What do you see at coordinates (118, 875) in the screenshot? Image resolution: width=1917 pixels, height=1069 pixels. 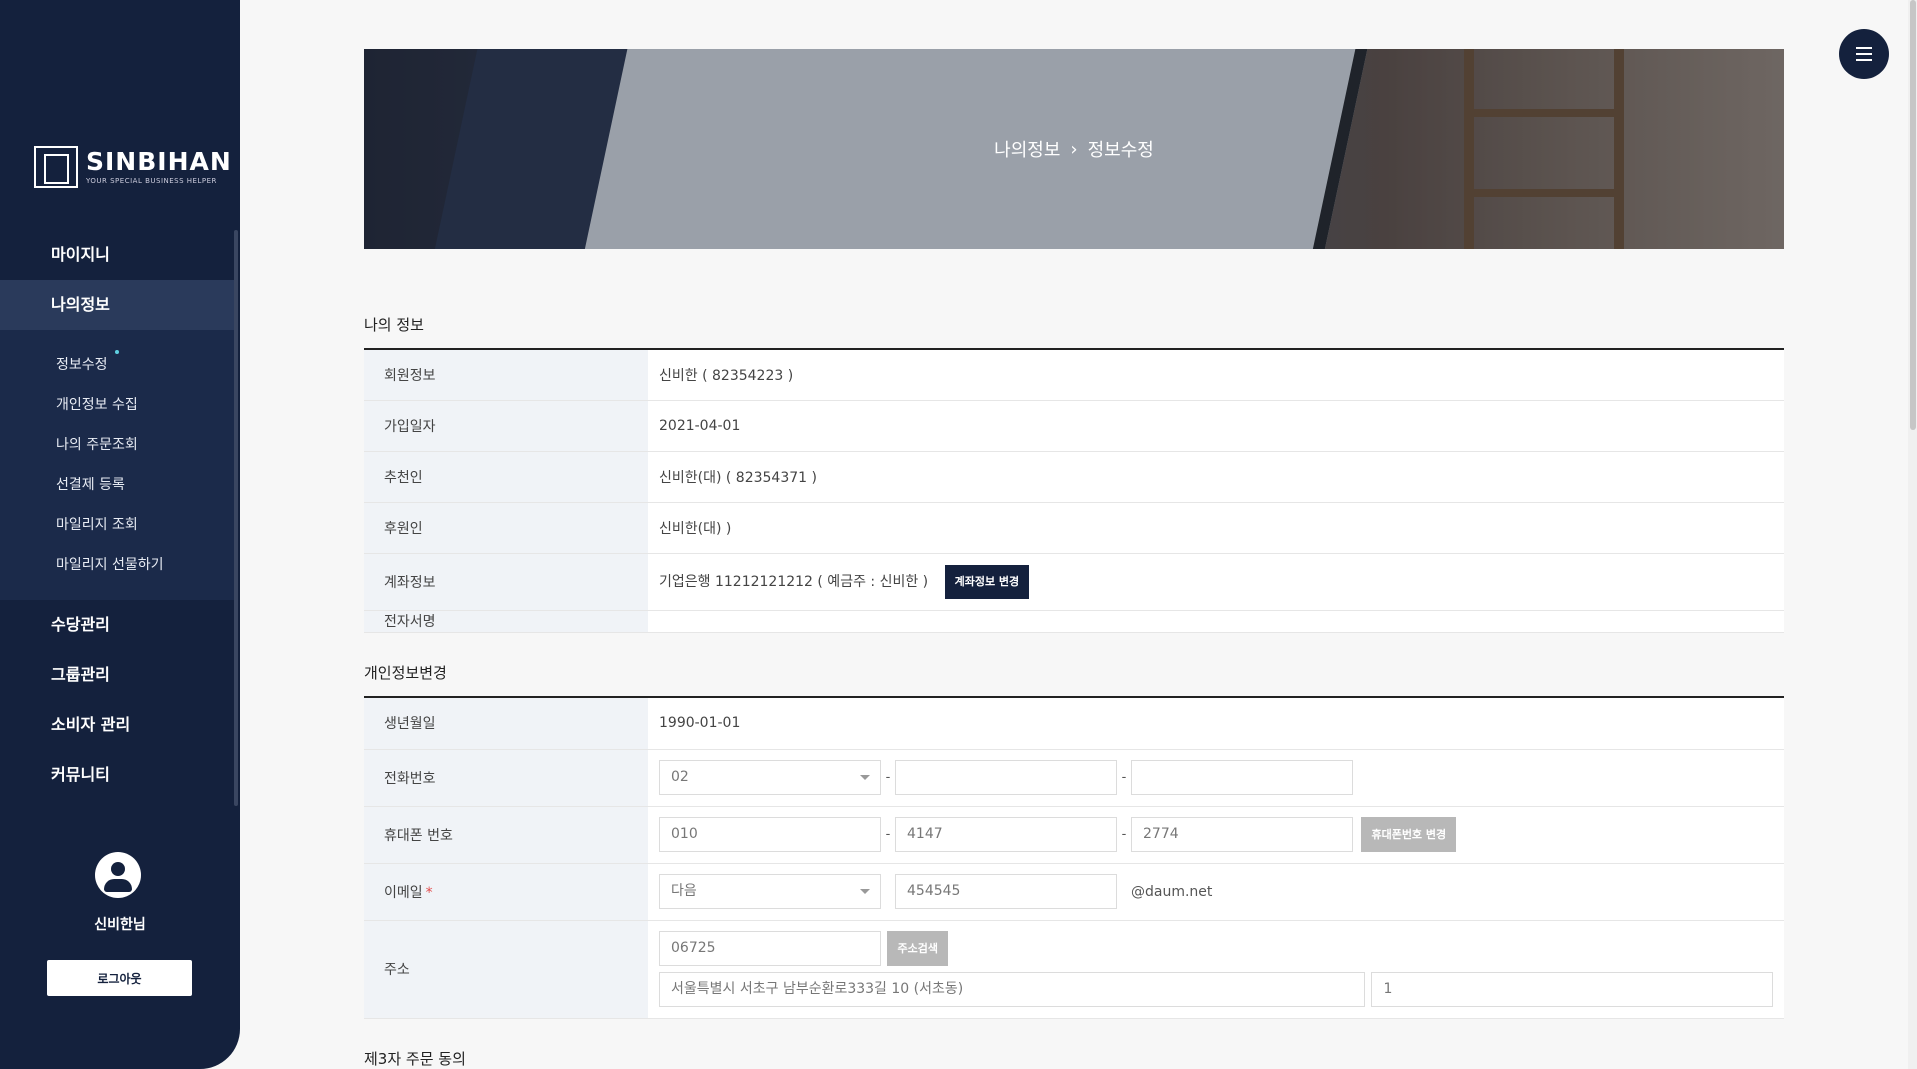 I see `avatar-icon` at bounding box center [118, 875].